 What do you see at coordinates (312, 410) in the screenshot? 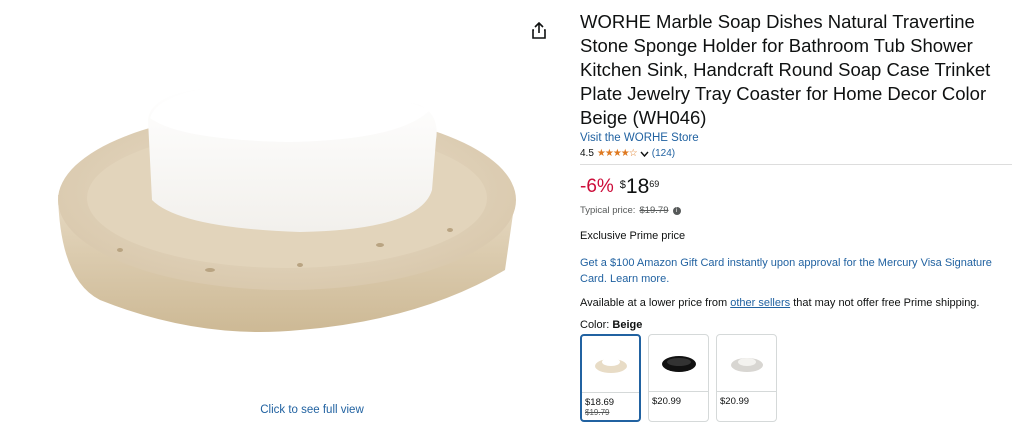
I see `full-view-link: Click to see full view` at bounding box center [312, 410].